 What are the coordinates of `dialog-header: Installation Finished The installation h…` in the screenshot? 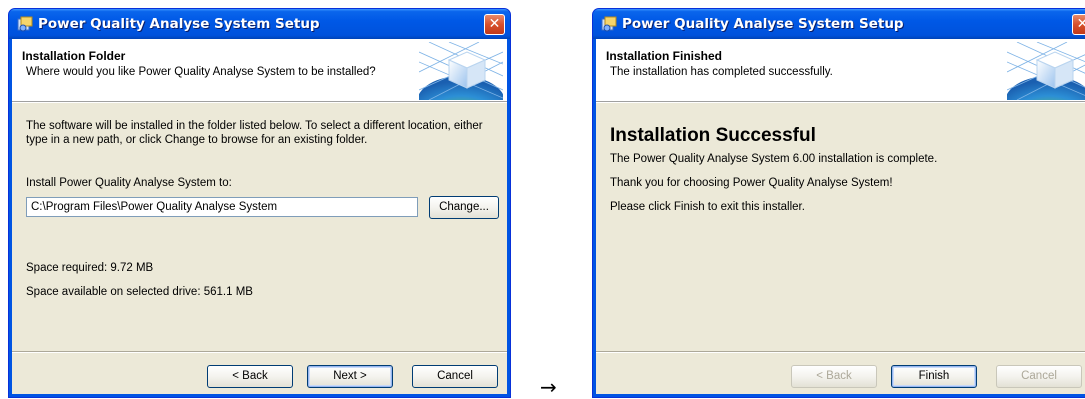 It's located at (840, 70).